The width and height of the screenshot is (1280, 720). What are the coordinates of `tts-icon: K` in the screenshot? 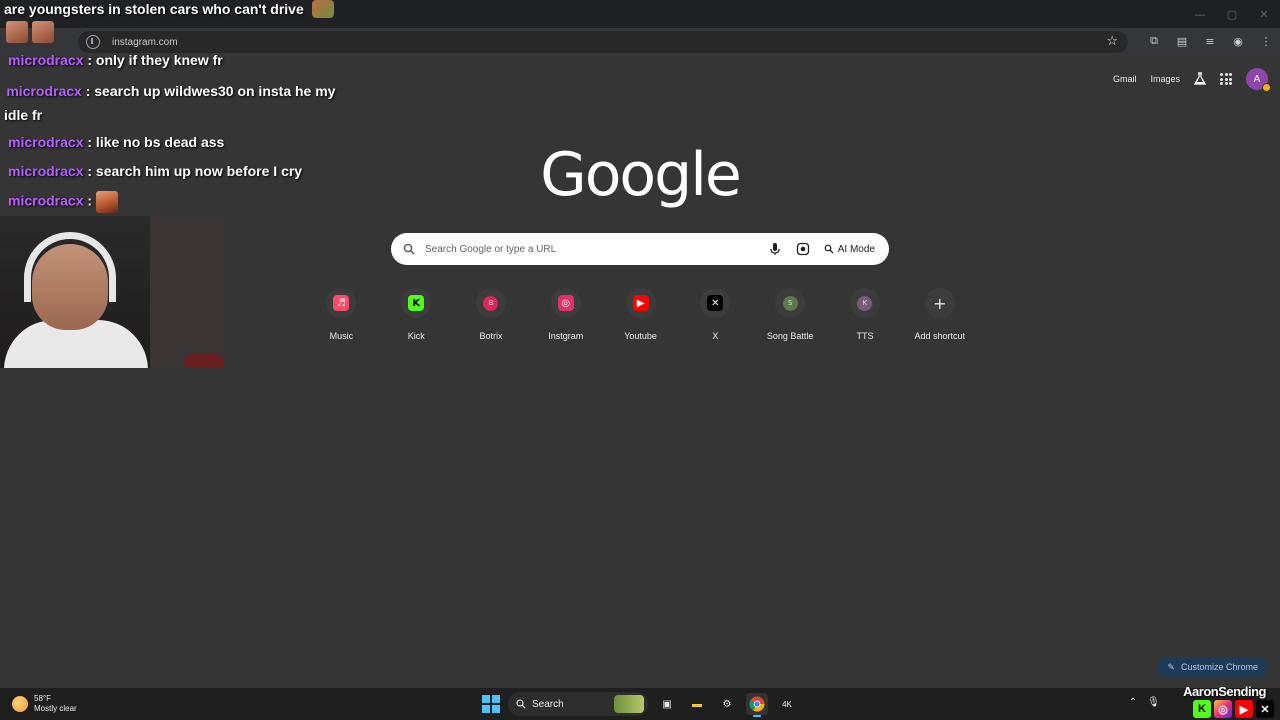 It's located at (865, 303).